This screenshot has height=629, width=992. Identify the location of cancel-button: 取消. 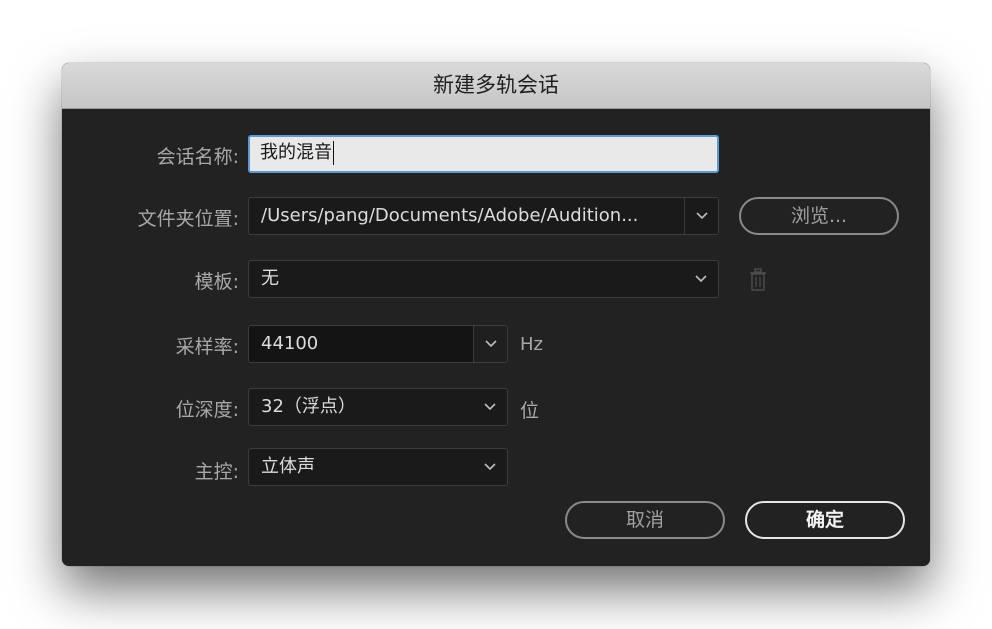
(645, 520).